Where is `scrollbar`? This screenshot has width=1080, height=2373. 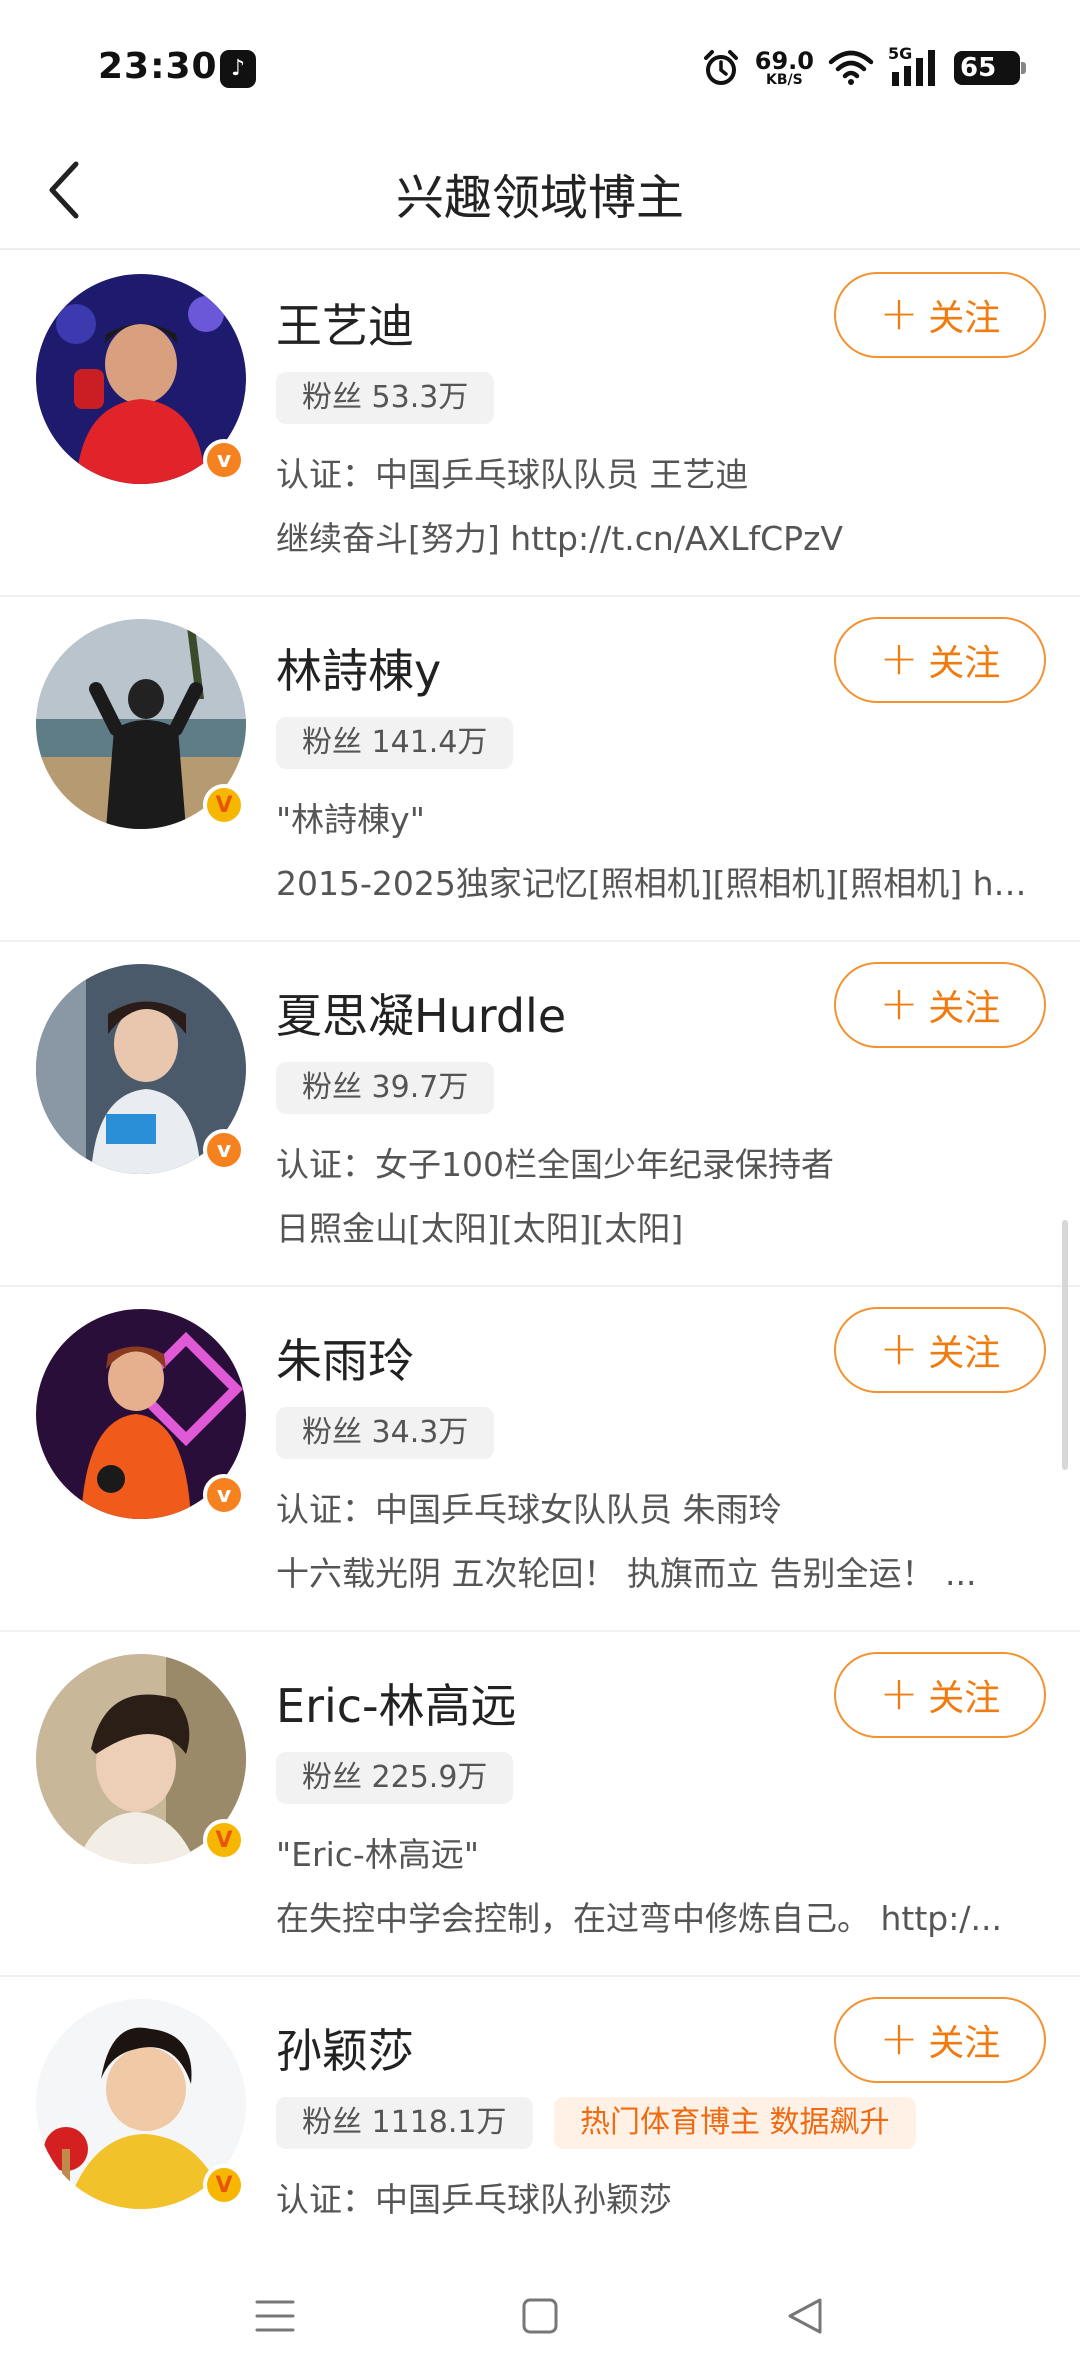
scrollbar is located at coordinates (1065, 1345).